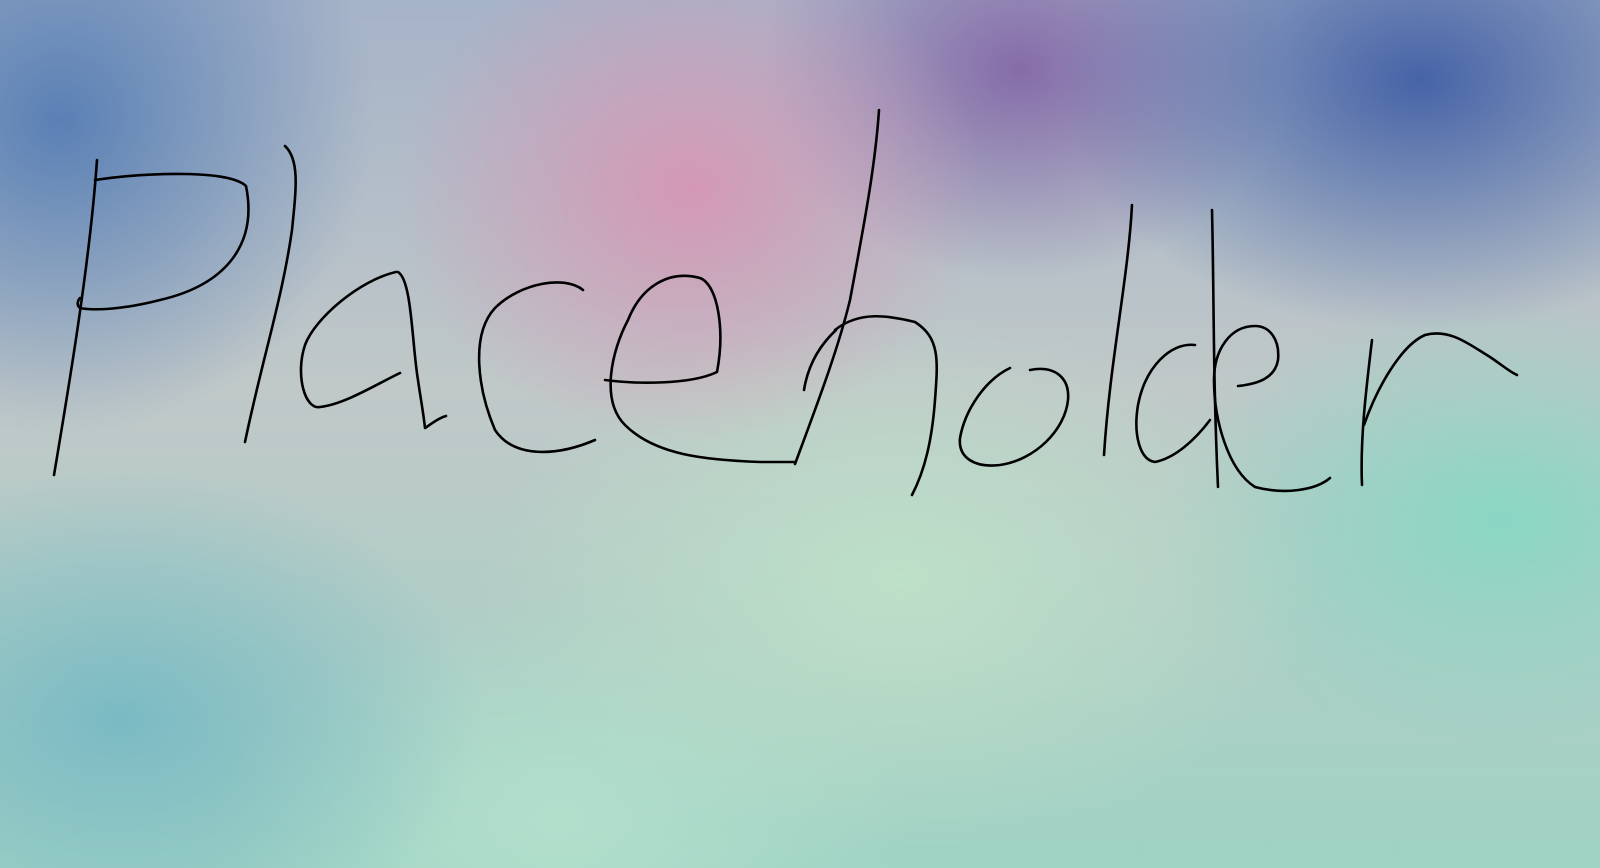 Image resolution: width=1600 pixels, height=868 pixels. Describe the element at coordinates (1367, 412) in the screenshot. I see `letter-r-stem` at that location.